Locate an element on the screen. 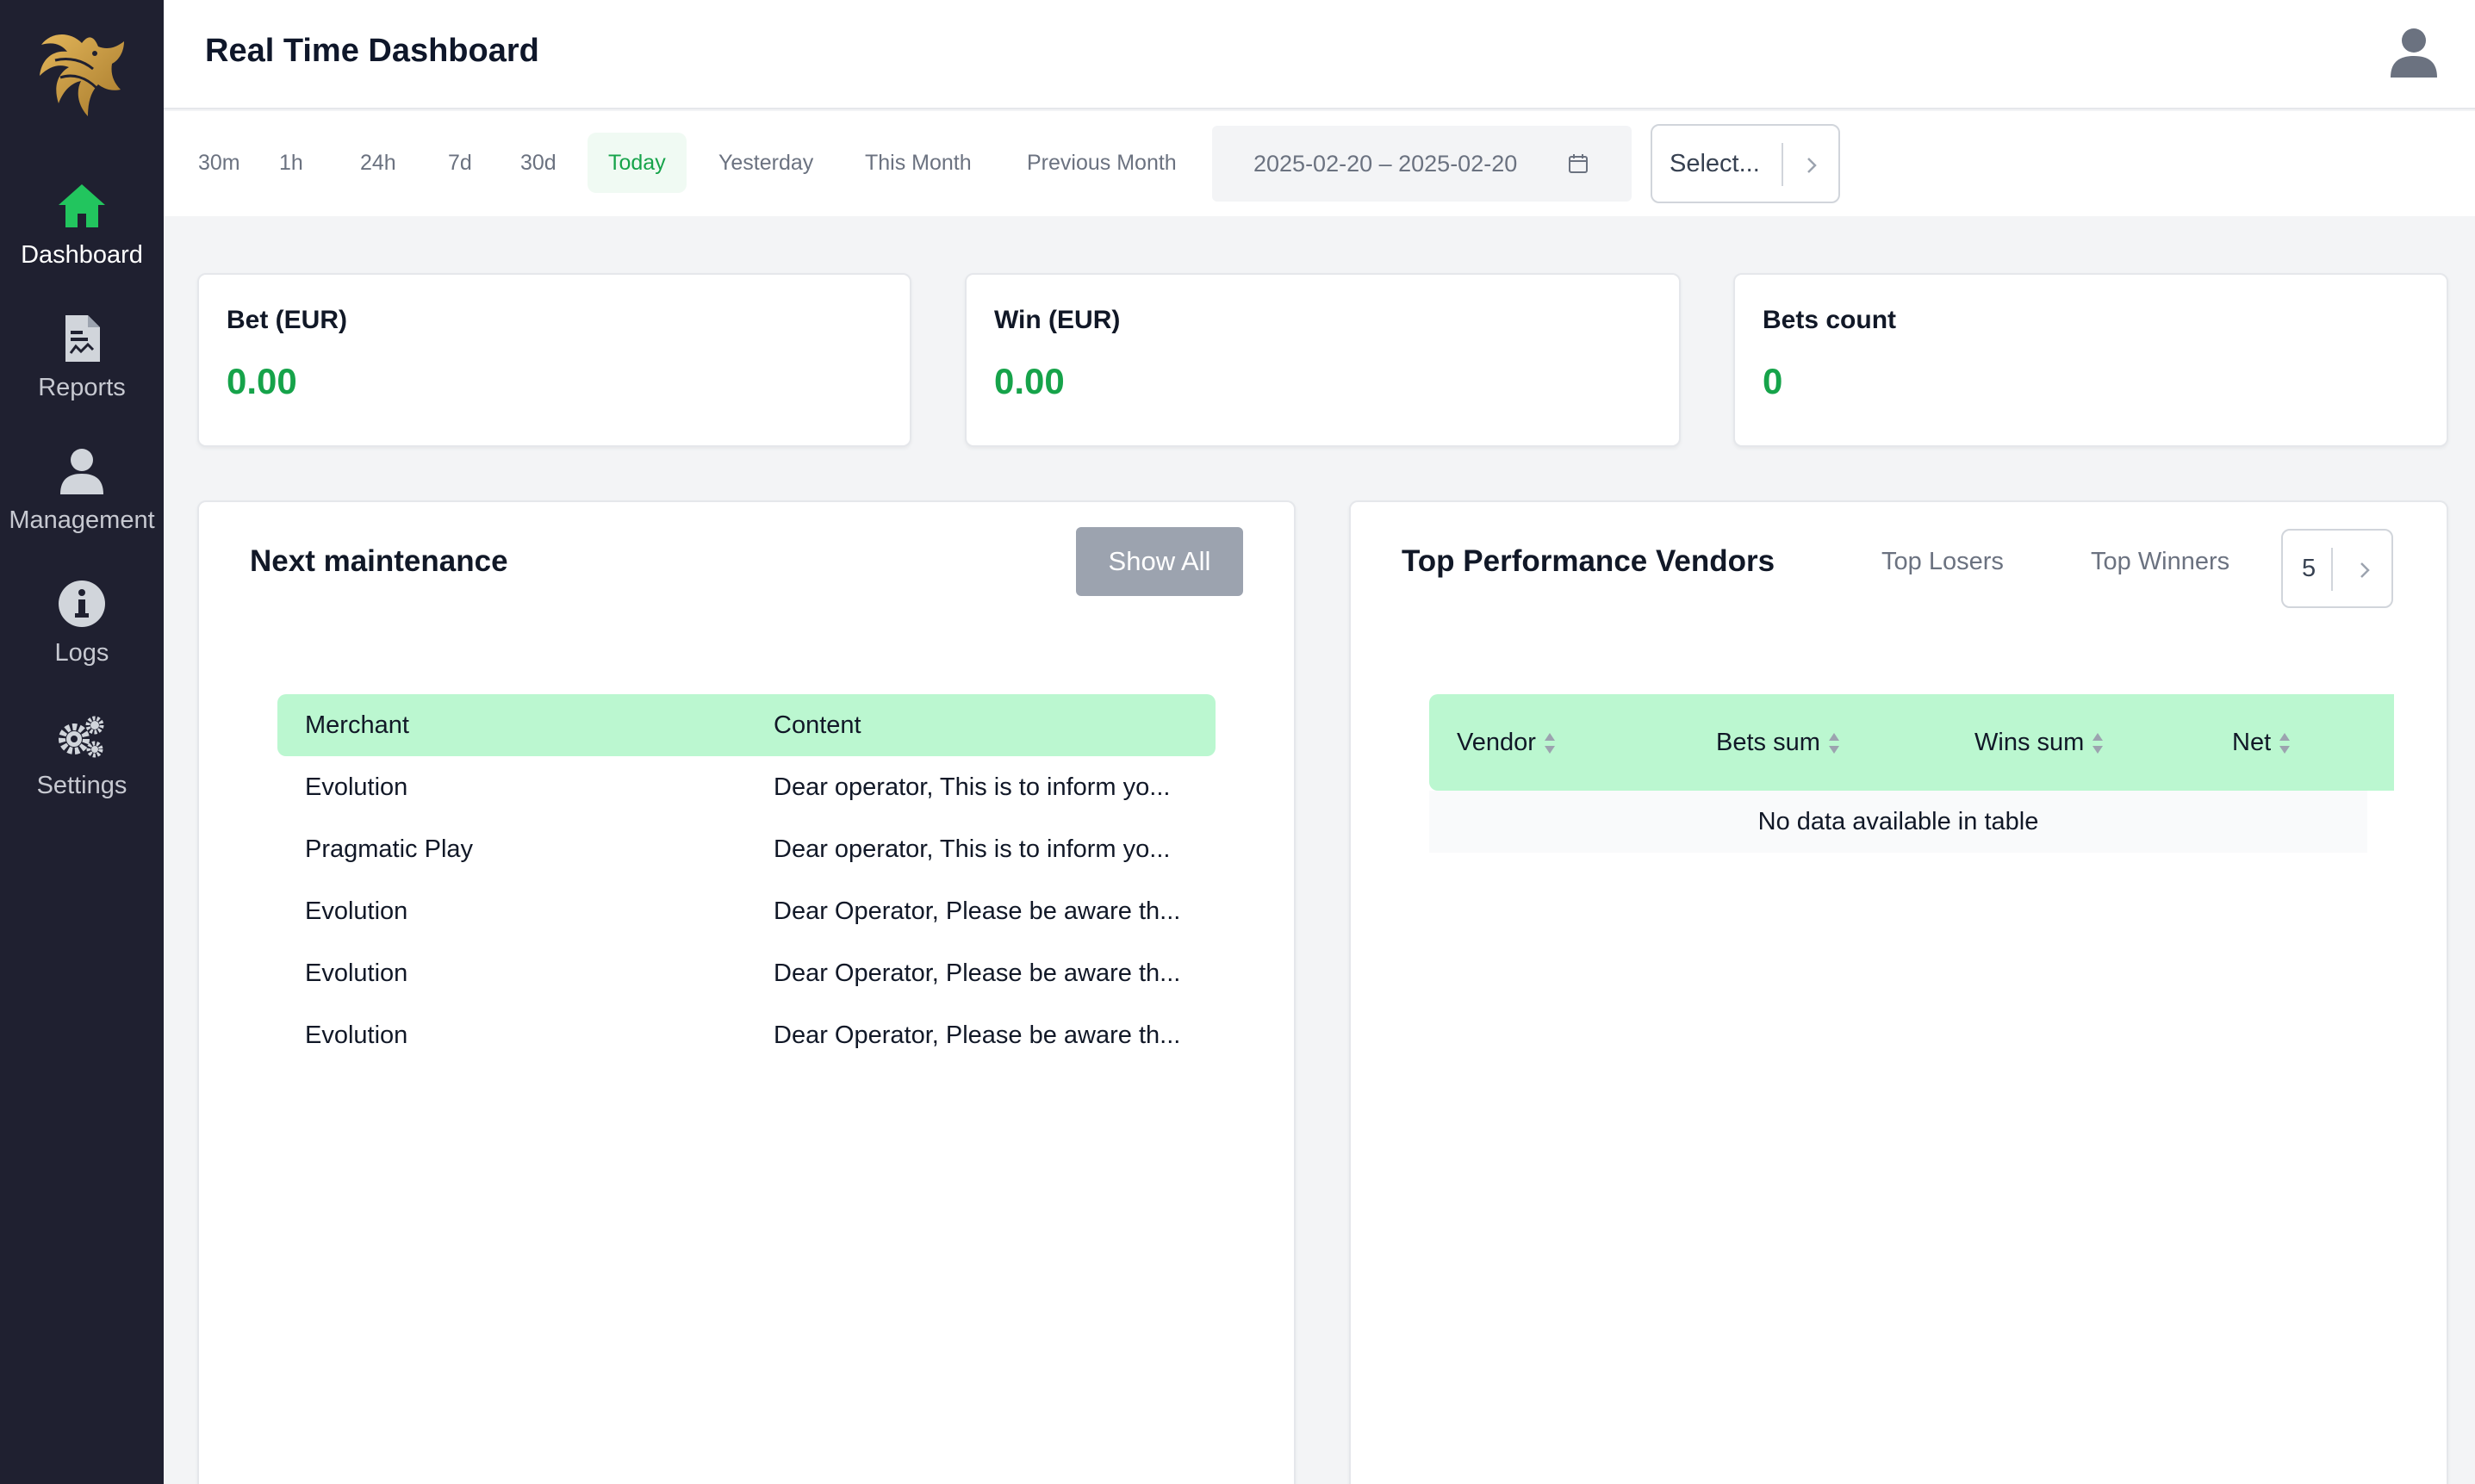  range-yesterday: Yesterday is located at coordinates (766, 163).